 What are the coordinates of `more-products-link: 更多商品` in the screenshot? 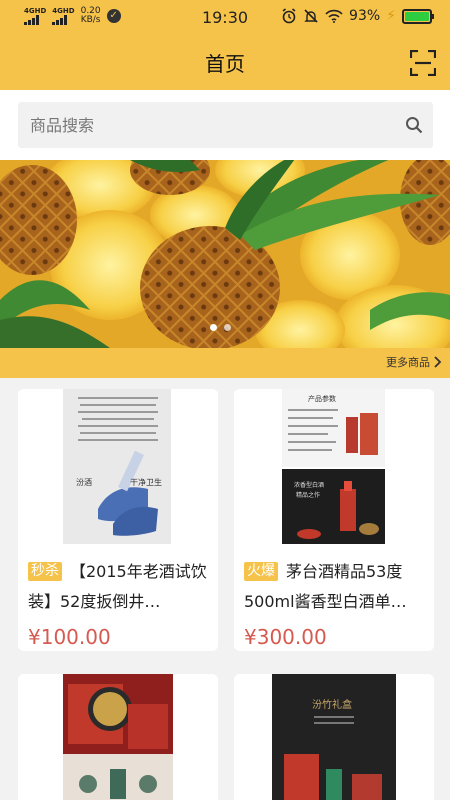 It's located at (414, 362).